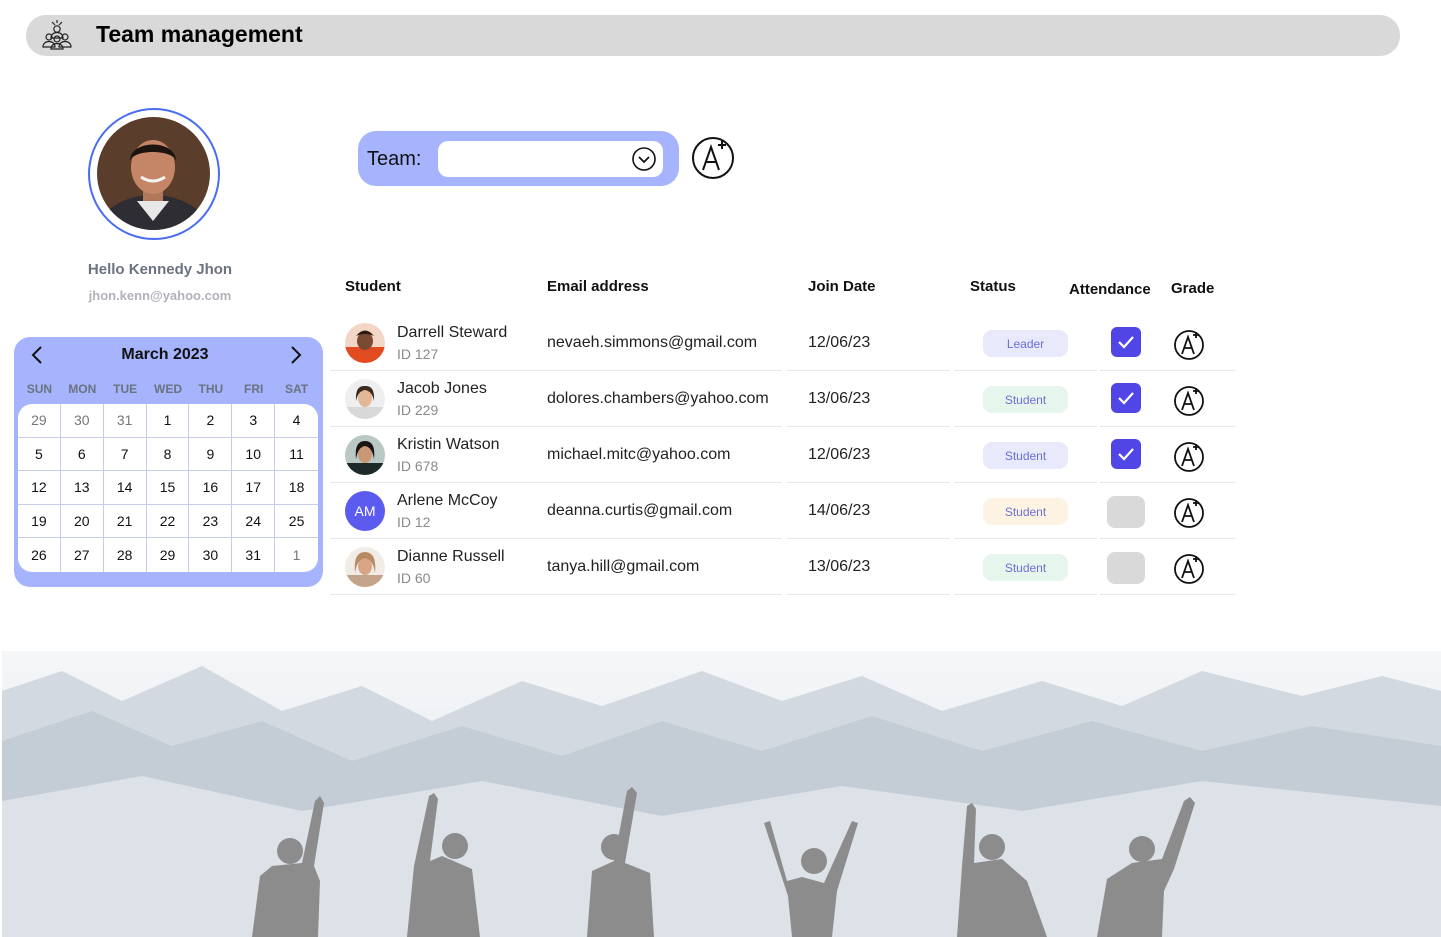  Describe the element at coordinates (254, 454) in the screenshot. I see `calendar-day: 10` at that location.